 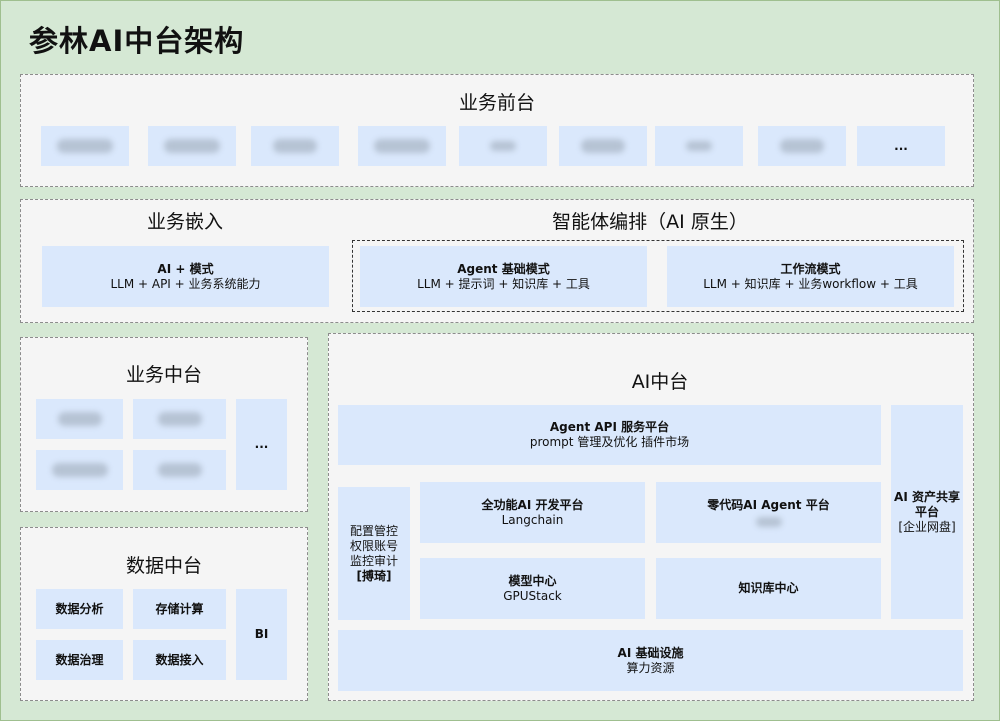 I want to click on asset-sub: [企业网盘], so click(x=927, y=526).